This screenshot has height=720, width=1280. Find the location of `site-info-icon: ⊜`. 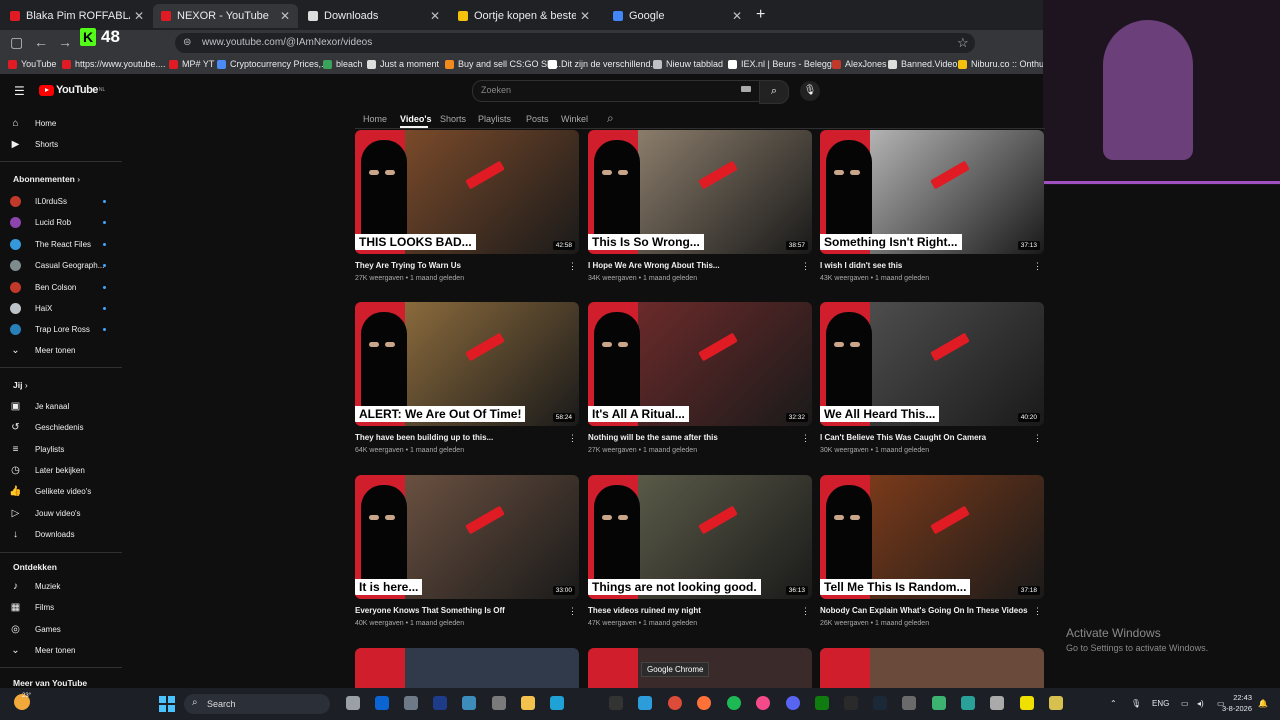

site-info-icon: ⊜ is located at coordinates (187, 42).